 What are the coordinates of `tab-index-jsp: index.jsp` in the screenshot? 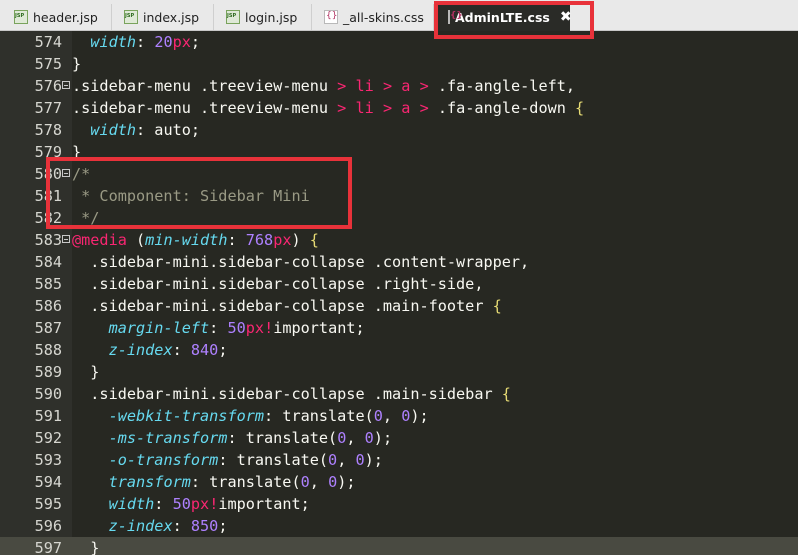 It's located at (164, 17).